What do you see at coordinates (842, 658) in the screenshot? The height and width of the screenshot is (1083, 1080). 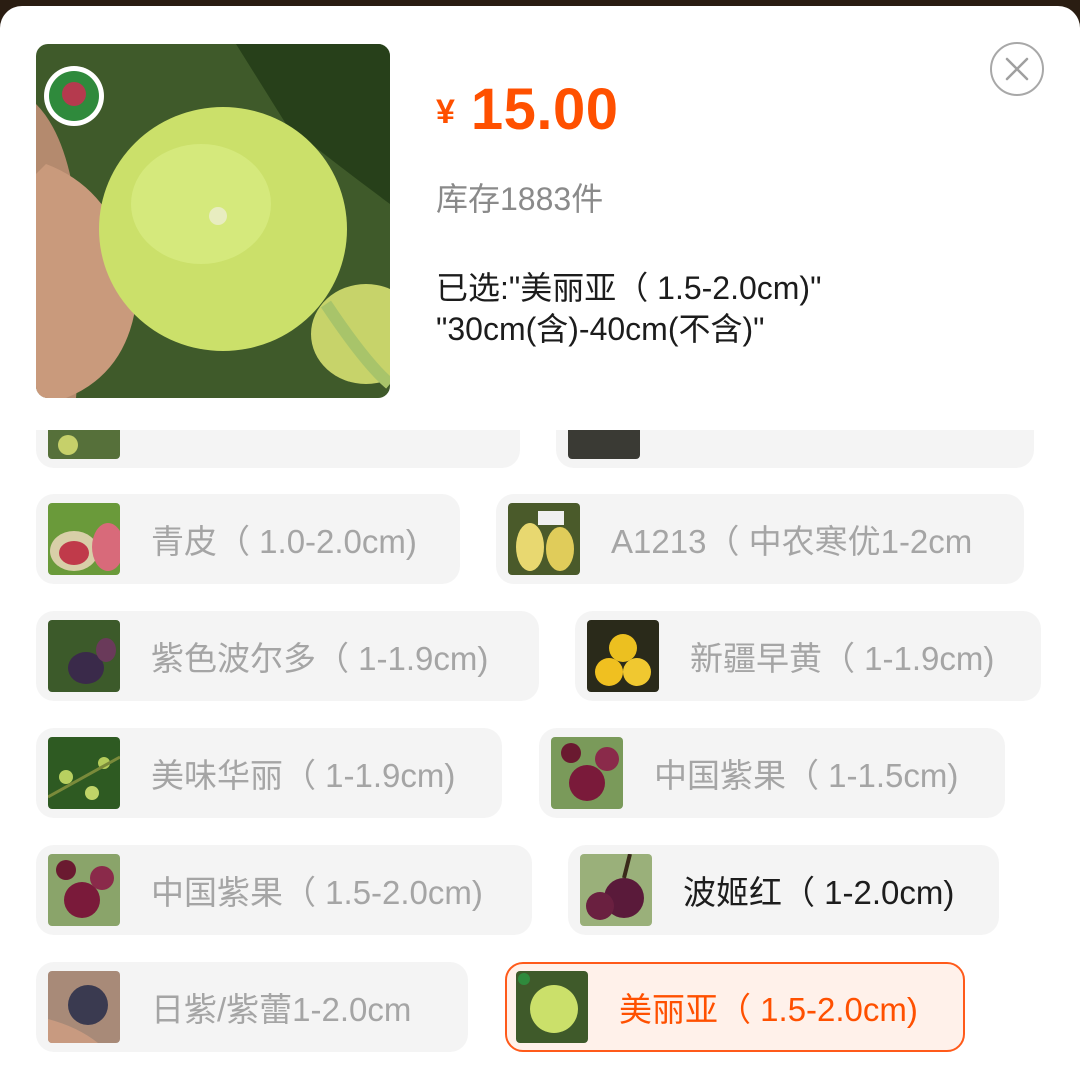 I see `sku-option-label: 新疆早黄（ 1-1.9cm)` at bounding box center [842, 658].